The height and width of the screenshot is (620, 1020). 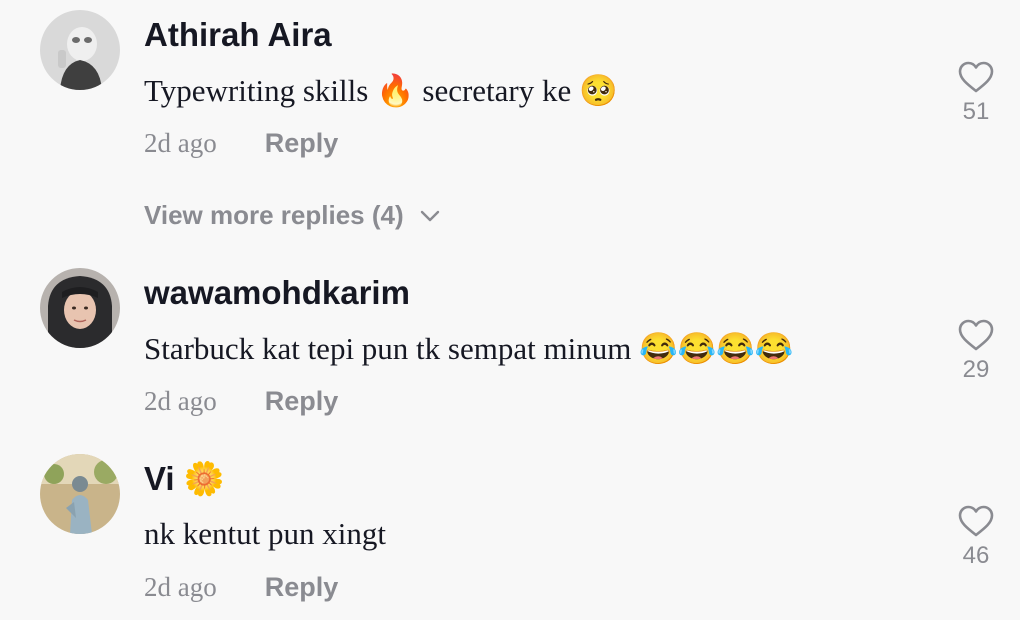 What do you see at coordinates (265, 533) in the screenshot?
I see `comment-text: nk kentut pun xingt` at bounding box center [265, 533].